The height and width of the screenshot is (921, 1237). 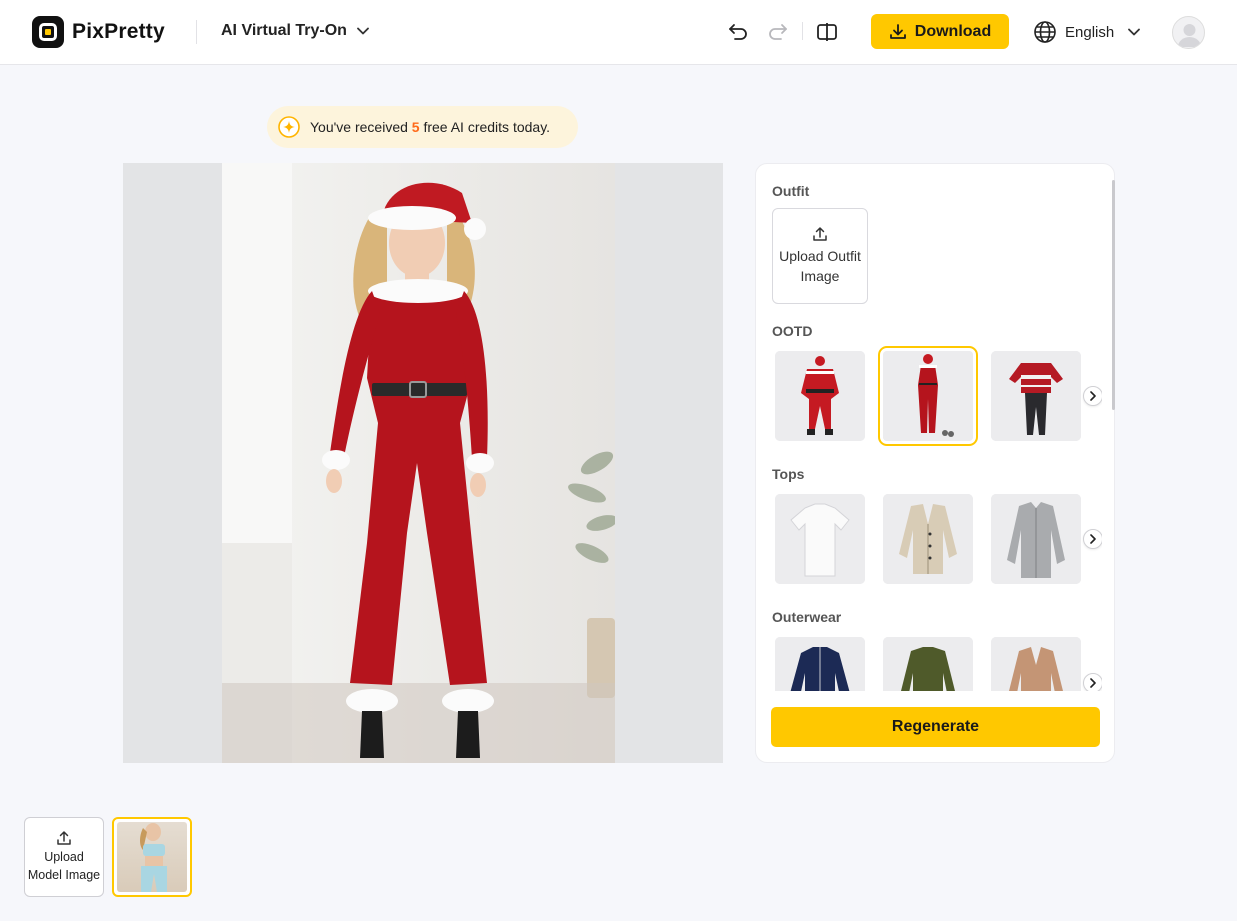 I want to click on redo-button, so click(x=778, y=32).